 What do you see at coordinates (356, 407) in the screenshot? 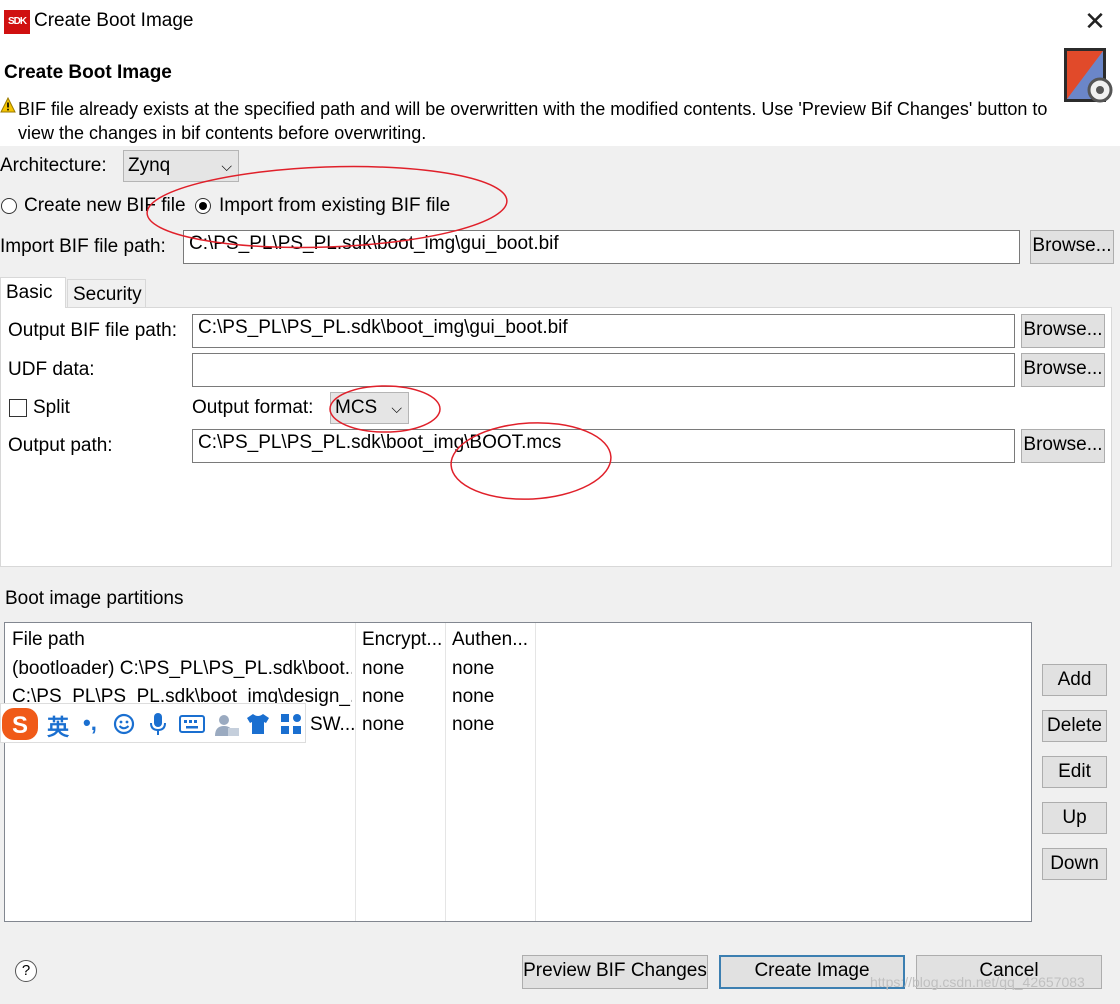
I see `output-format-value: MCS` at bounding box center [356, 407].